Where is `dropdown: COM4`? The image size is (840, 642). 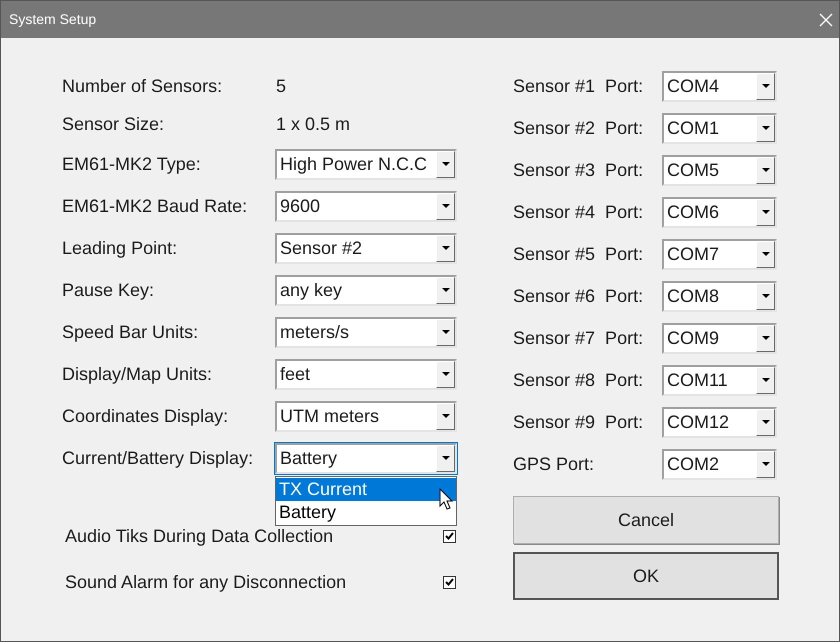
dropdown: COM4 is located at coordinates (719, 86).